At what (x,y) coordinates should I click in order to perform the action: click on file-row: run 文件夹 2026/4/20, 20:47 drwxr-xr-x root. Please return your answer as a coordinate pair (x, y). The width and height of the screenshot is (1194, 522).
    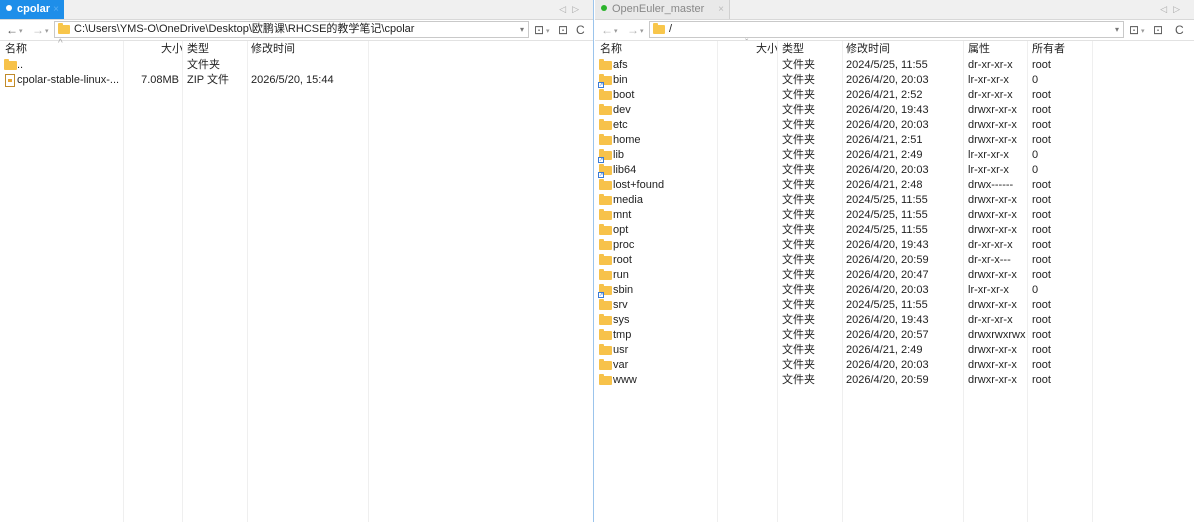
    Looking at the image, I should click on (894, 275).